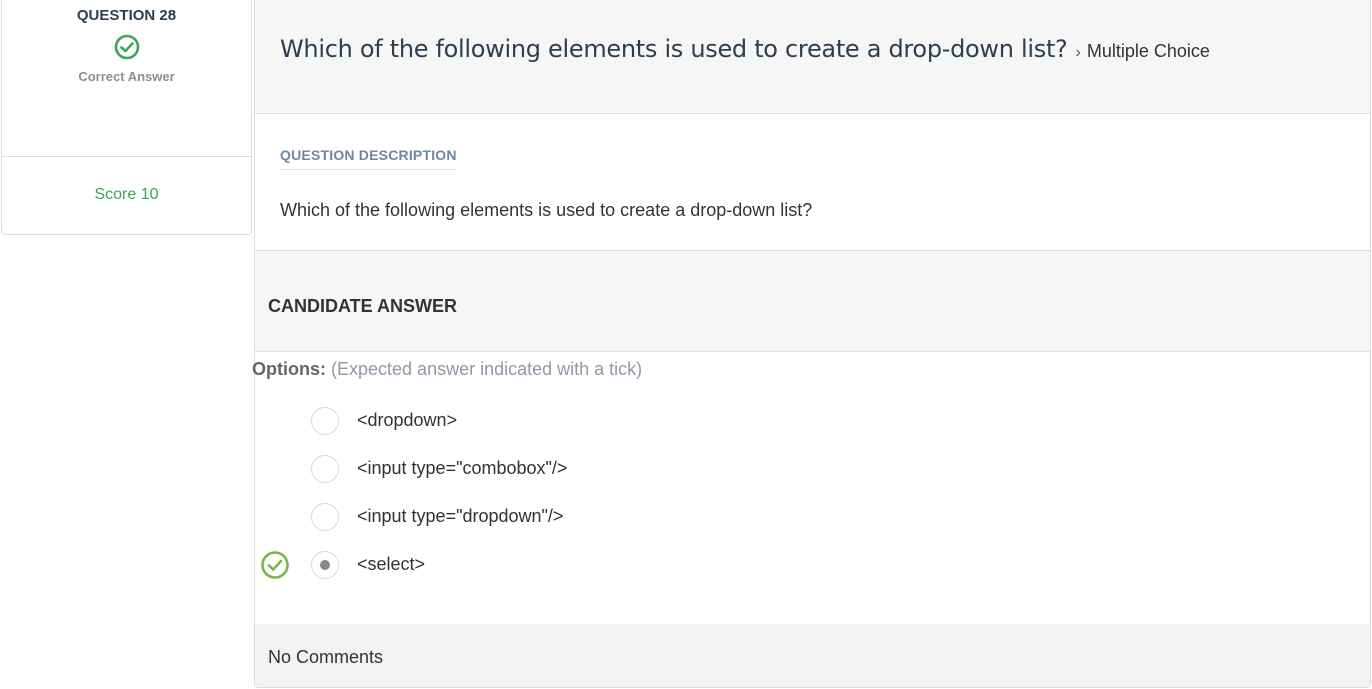 The image size is (1372, 689). I want to click on description-label: QUESTION DESCRIPTION, so click(368, 158).